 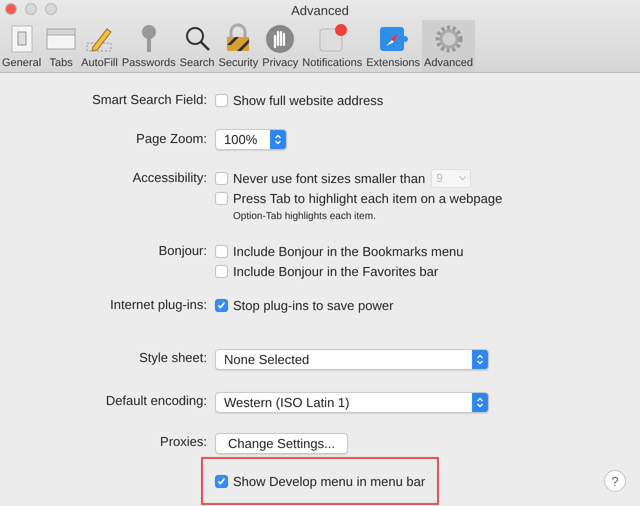 I want to click on toolbar-tab: Extensions, so click(x=393, y=46).